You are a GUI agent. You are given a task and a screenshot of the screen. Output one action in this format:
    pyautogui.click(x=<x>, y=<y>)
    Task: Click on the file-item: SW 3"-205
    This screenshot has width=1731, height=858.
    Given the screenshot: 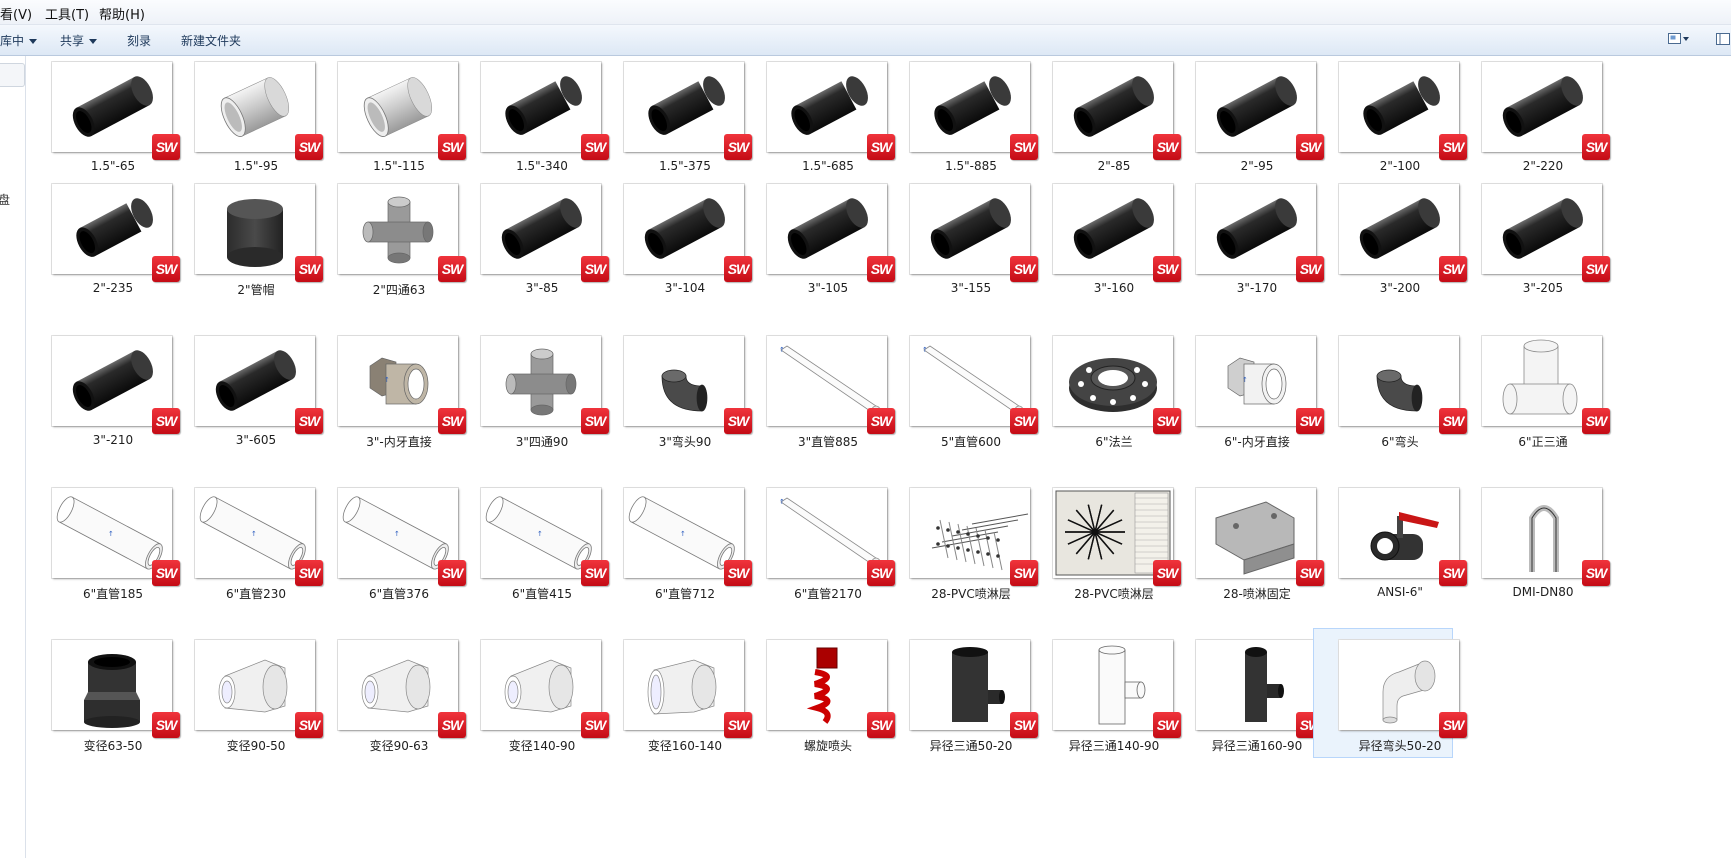 What is the action you would take?
    pyautogui.click(x=1533, y=237)
    